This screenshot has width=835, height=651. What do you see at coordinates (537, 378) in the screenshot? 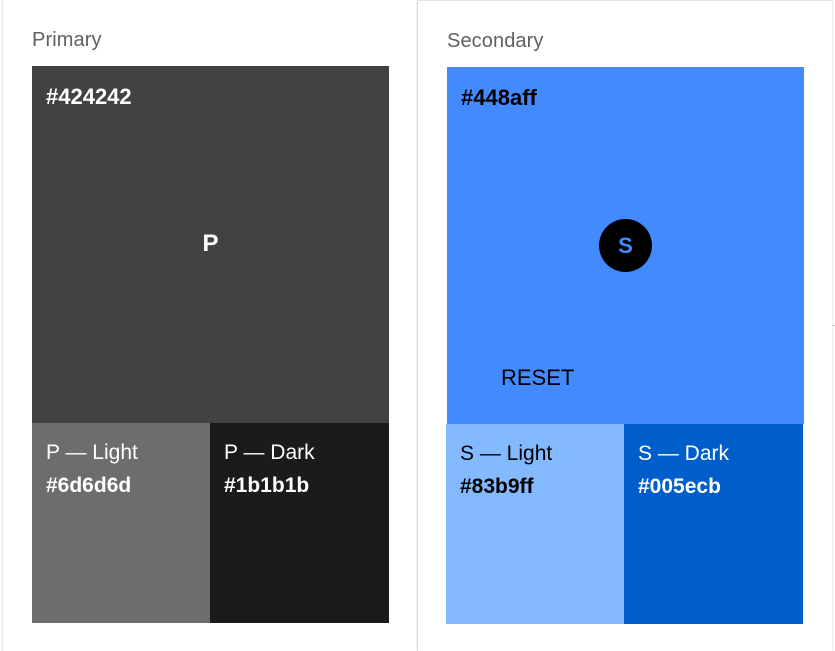
I see `reset-button: RESET` at bounding box center [537, 378].